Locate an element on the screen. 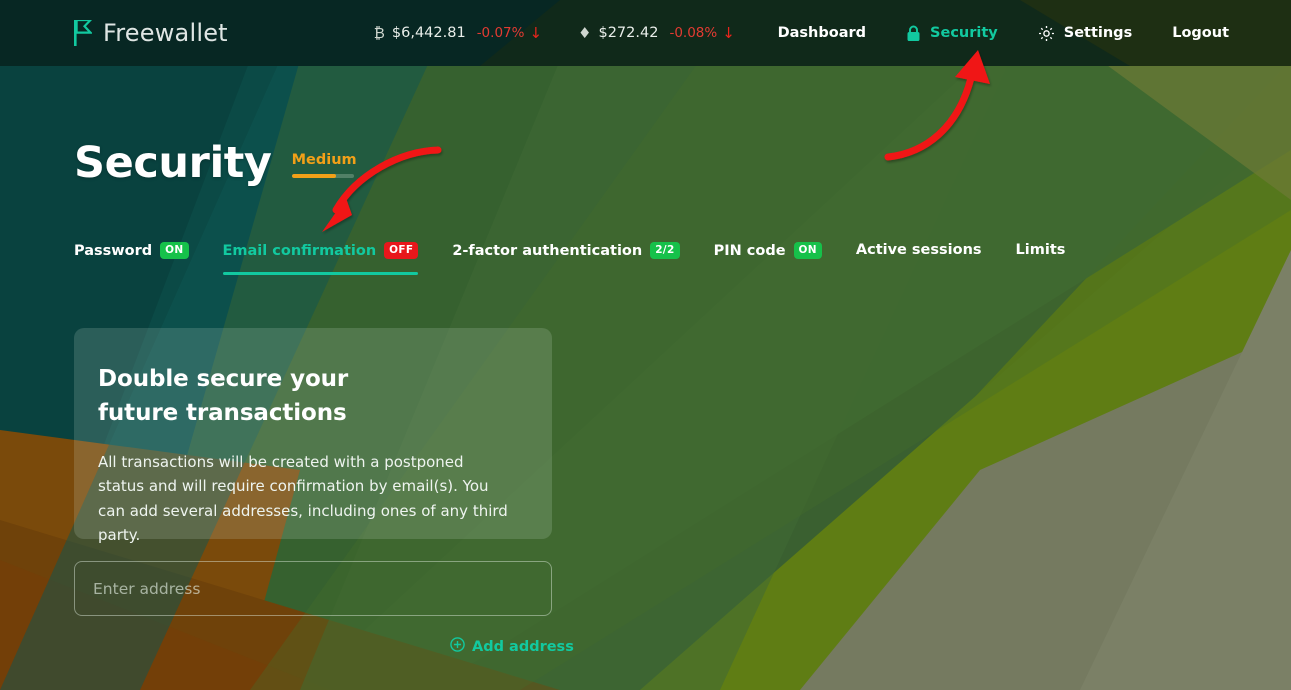 This screenshot has width=1291, height=690. status-badge-password: ON is located at coordinates (174, 250).